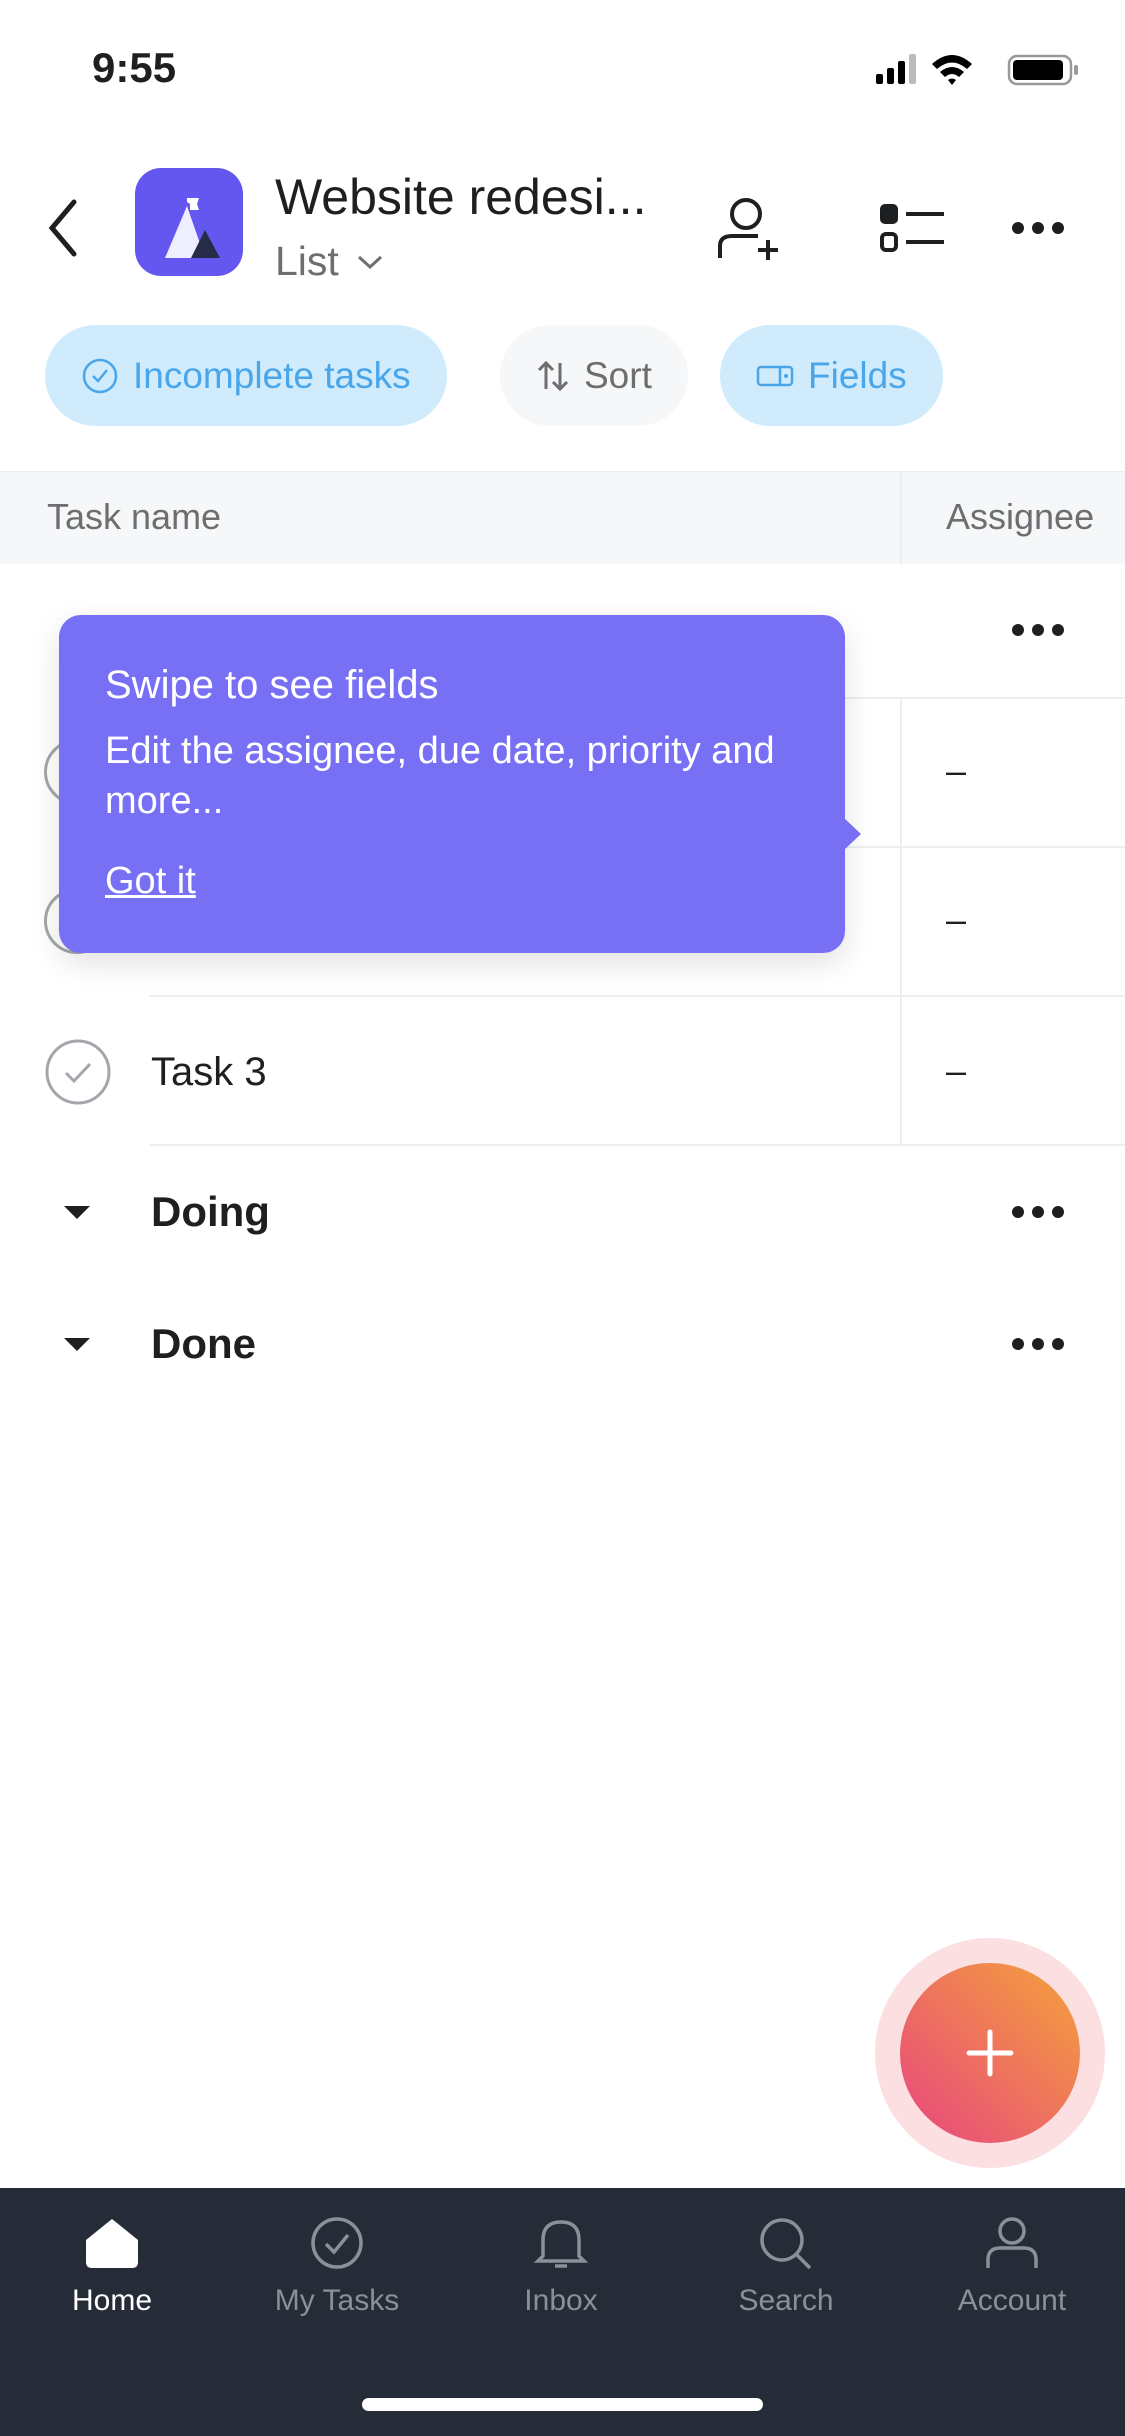 The height and width of the screenshot is (2436, 1125). I want to click on tab-home: Home, so click(112, 2267).